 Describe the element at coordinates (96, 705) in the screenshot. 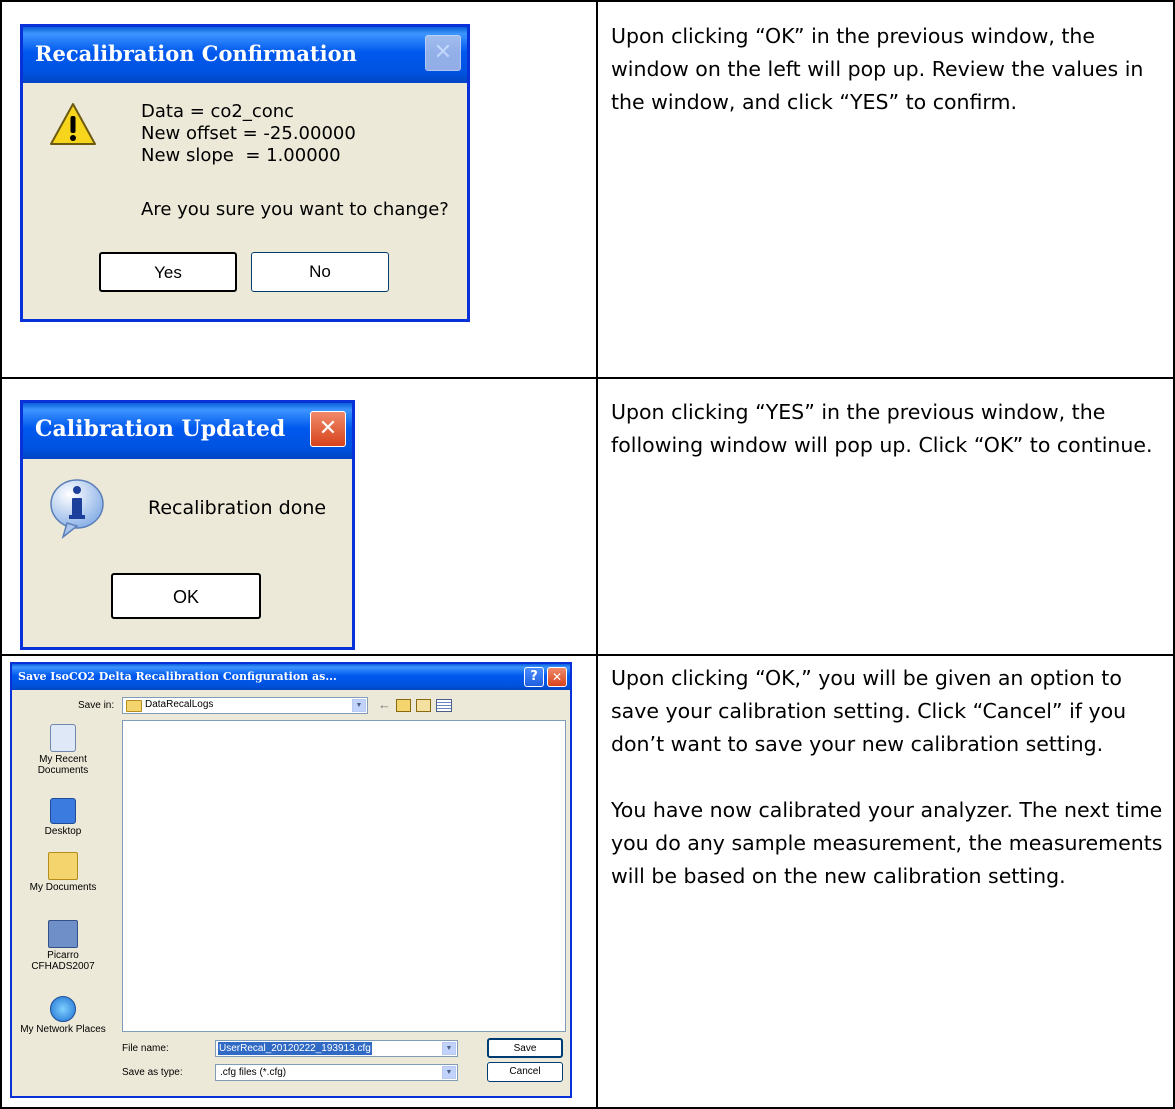

I see `save-in-label: Save in:` at that location.